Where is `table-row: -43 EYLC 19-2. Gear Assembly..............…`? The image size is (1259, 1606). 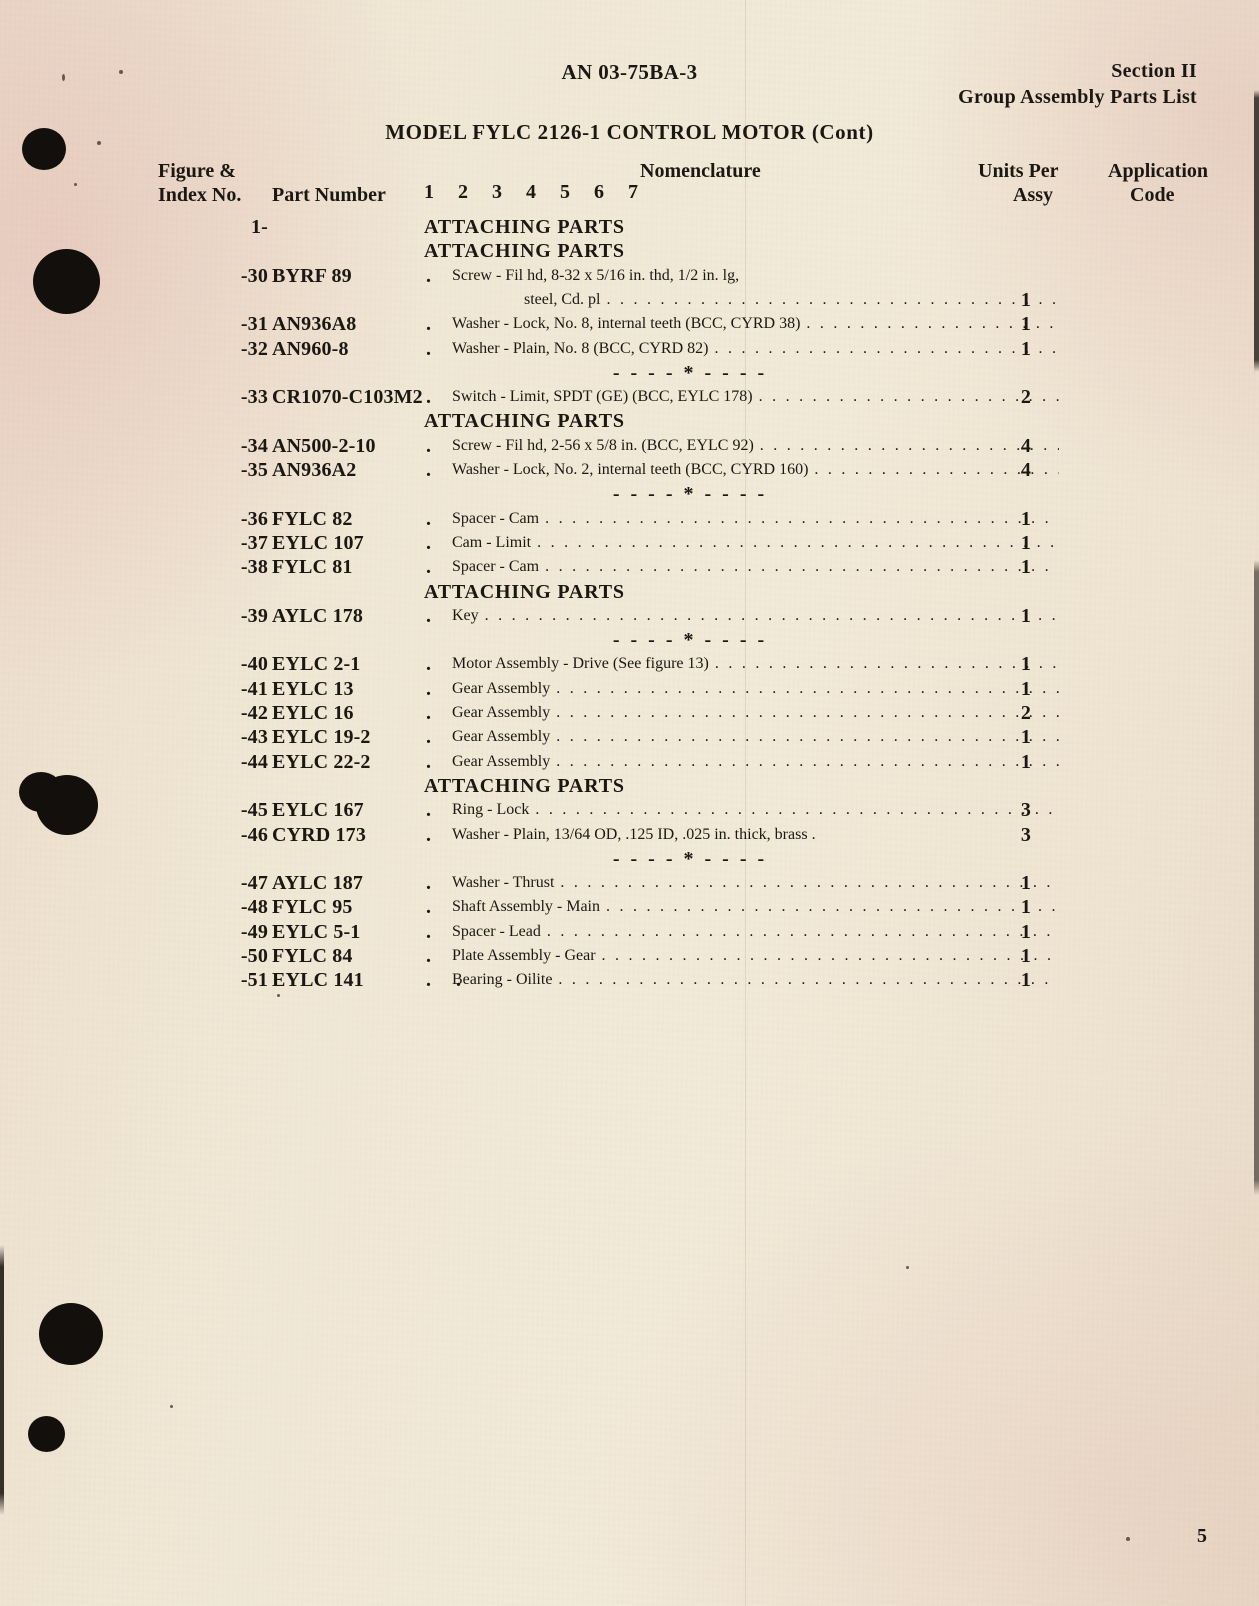 table-row: -43 EYLC 19-2. Gear Assembly..............… is located at coordinates (629, 737).